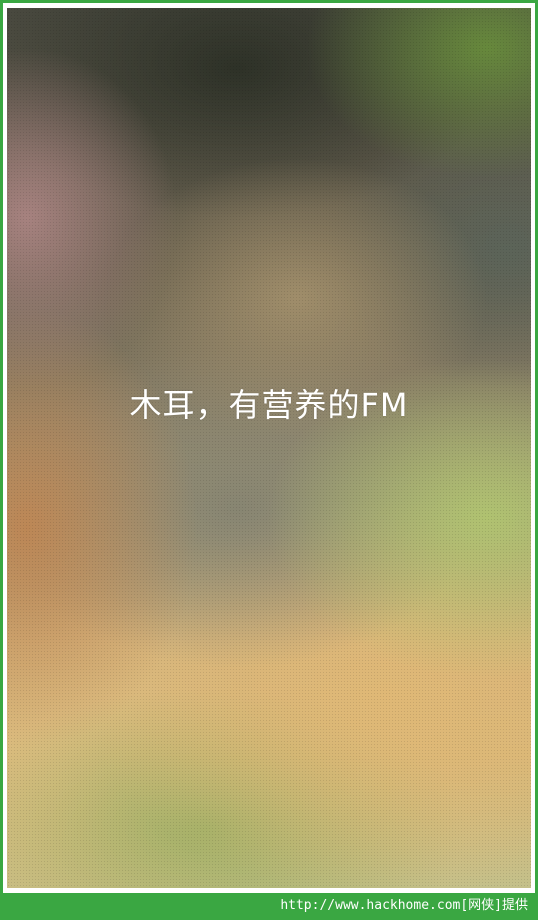 Image resolution: width=538 pixels, height=920 pixels. Describe the element at coordinates (404, 905) in the screenshot. I see `watermark-text: http://www.hackhome.com[网侠]提供` at that location.